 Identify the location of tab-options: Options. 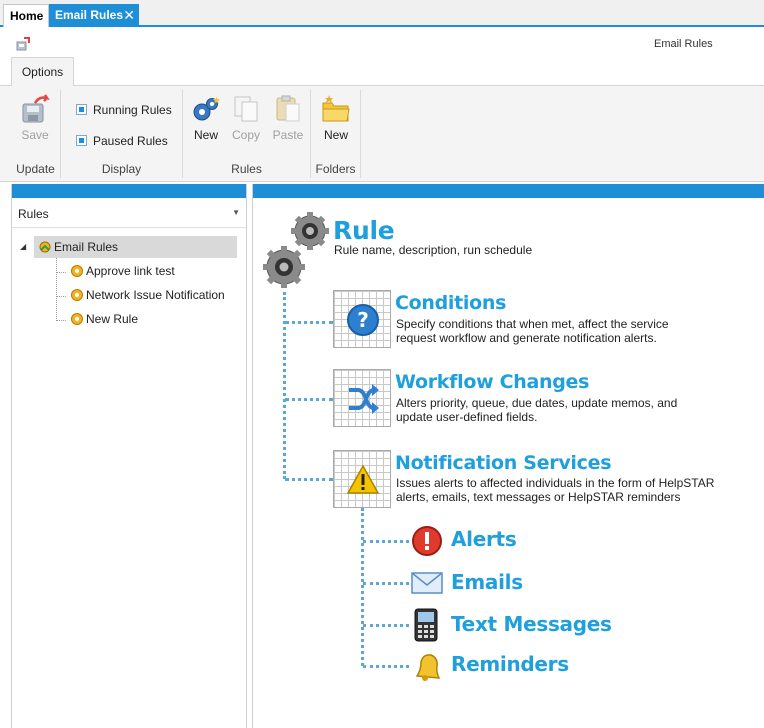
(42, 72).